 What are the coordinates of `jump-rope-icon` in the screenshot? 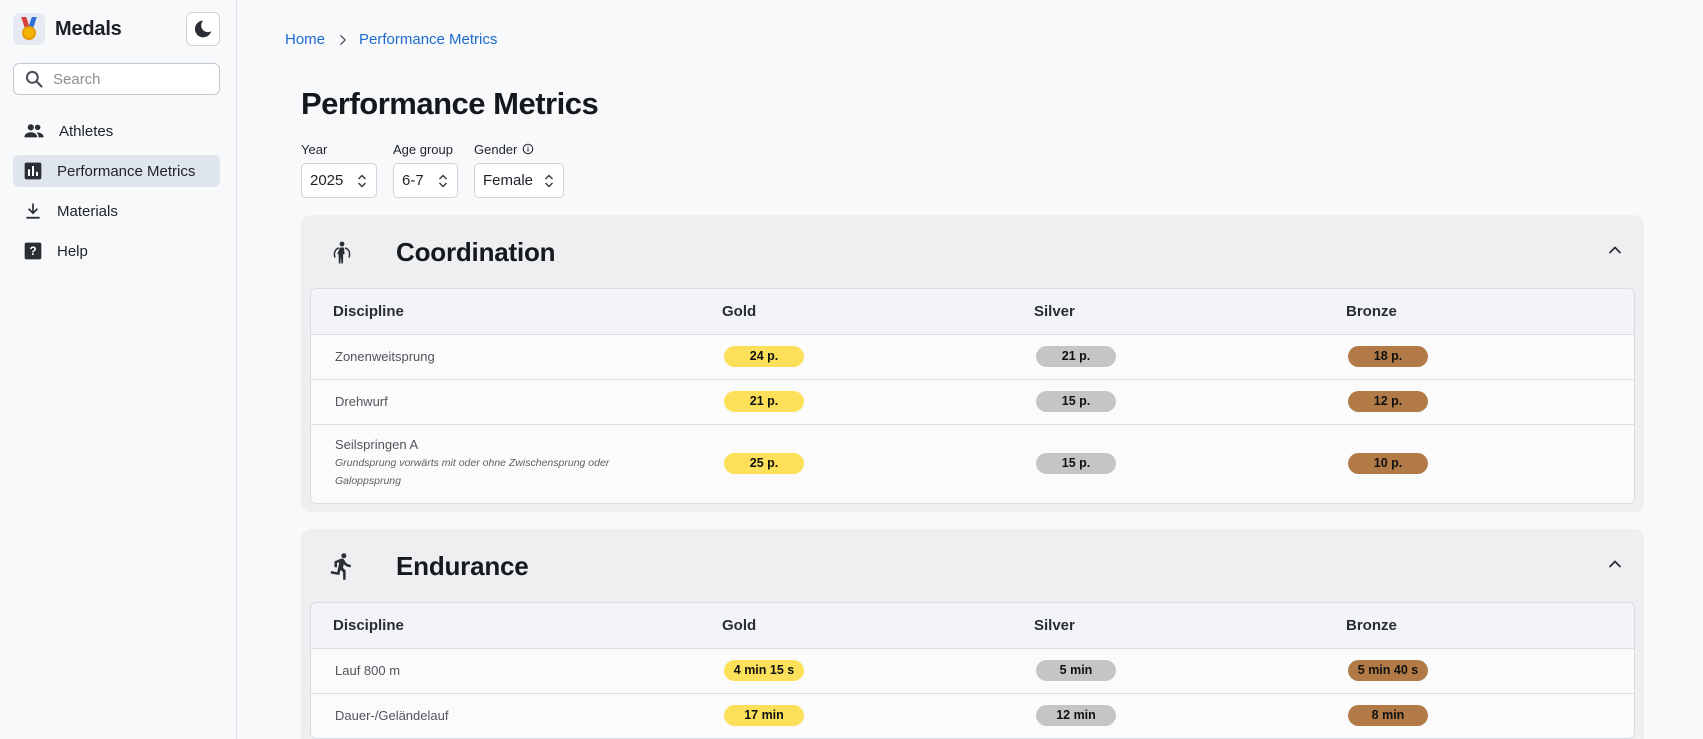 It's located at (342, 252).